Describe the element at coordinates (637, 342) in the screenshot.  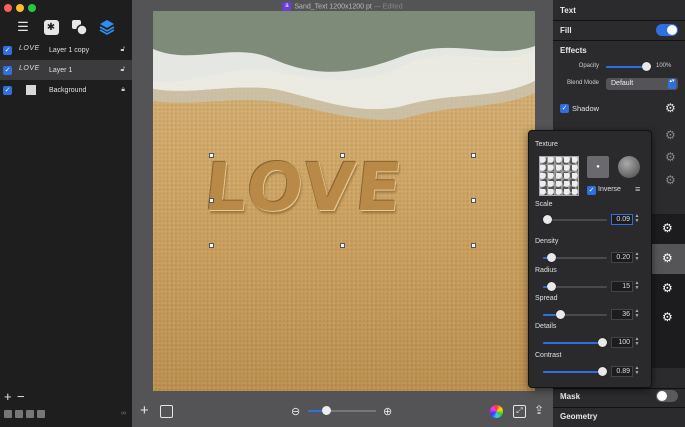
I see `details-stepper: ▲ ▼` at that location.